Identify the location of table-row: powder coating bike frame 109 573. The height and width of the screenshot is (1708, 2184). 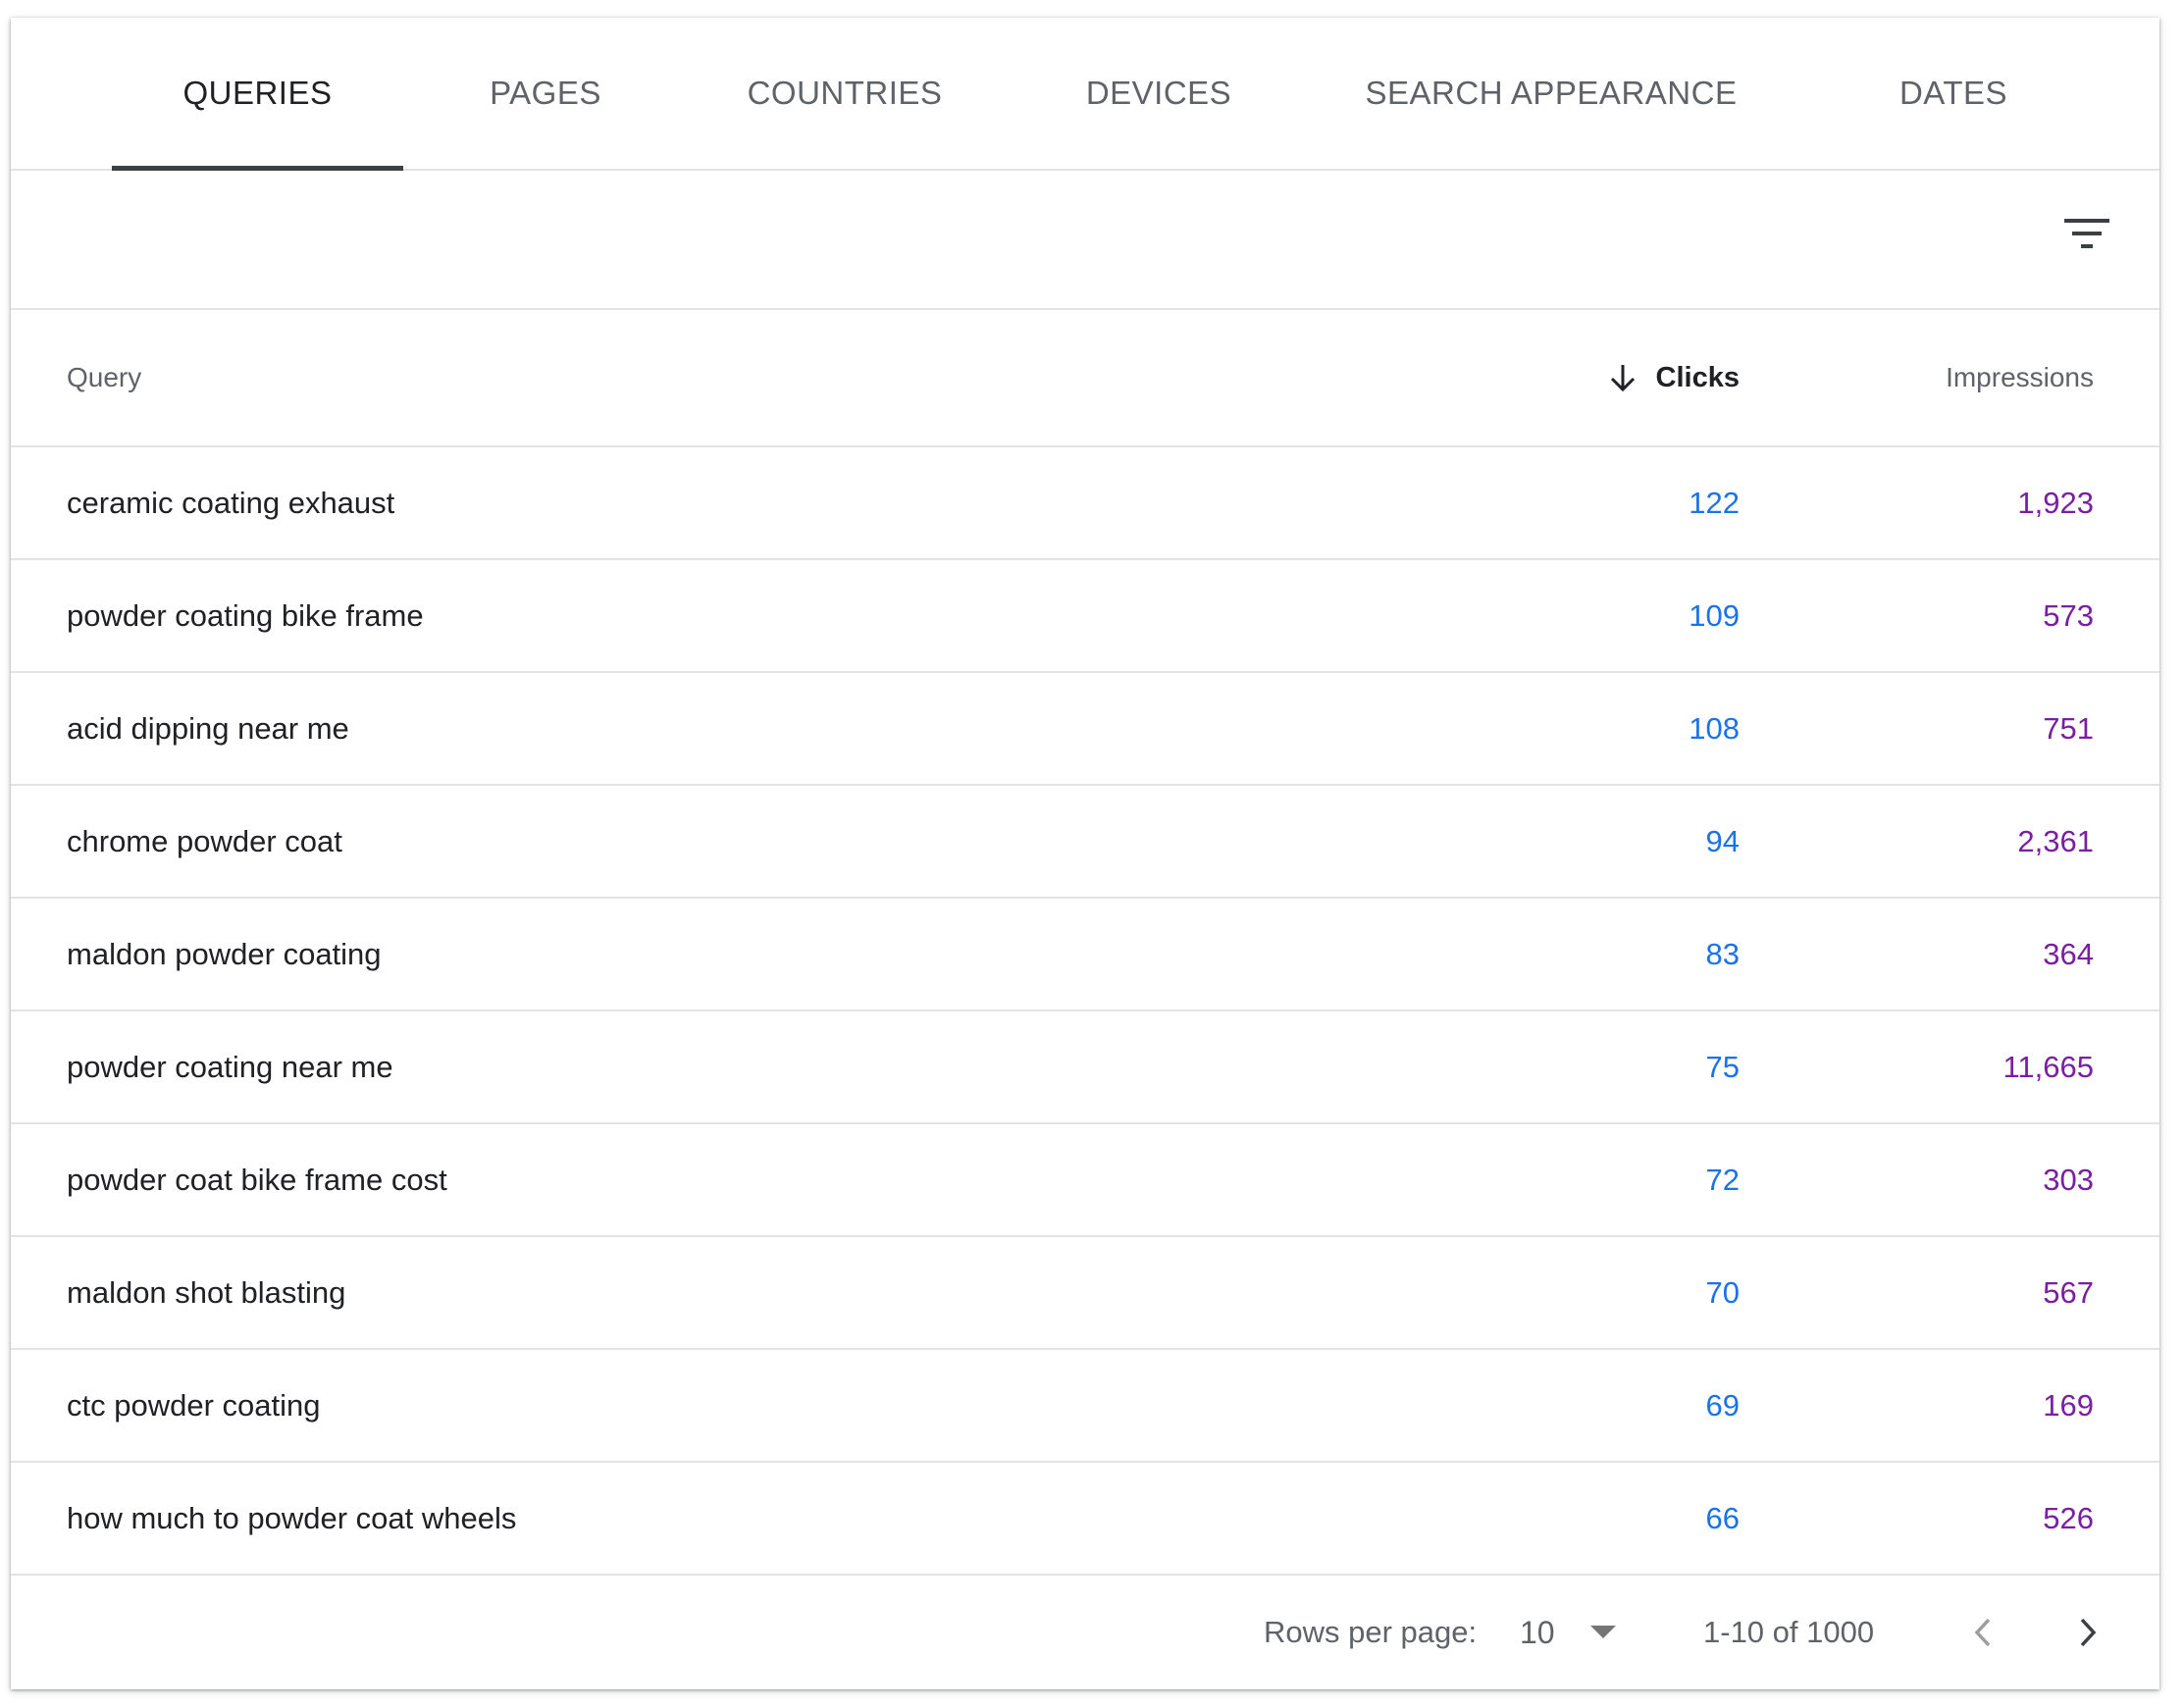
(1085, 617).